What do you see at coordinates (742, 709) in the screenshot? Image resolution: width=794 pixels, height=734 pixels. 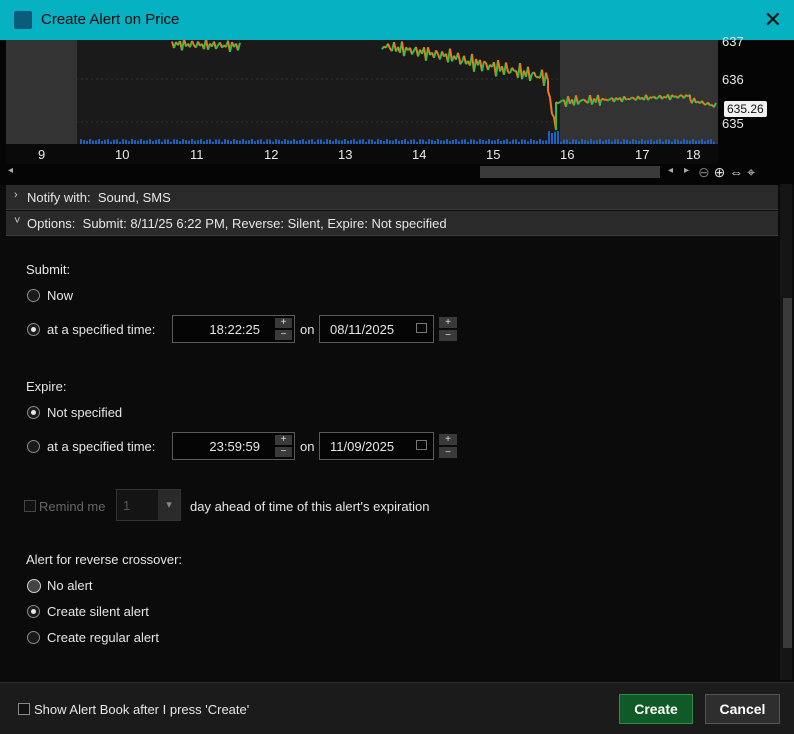 I see `cancel-button: Cancel` at bounding box center [742, 709].